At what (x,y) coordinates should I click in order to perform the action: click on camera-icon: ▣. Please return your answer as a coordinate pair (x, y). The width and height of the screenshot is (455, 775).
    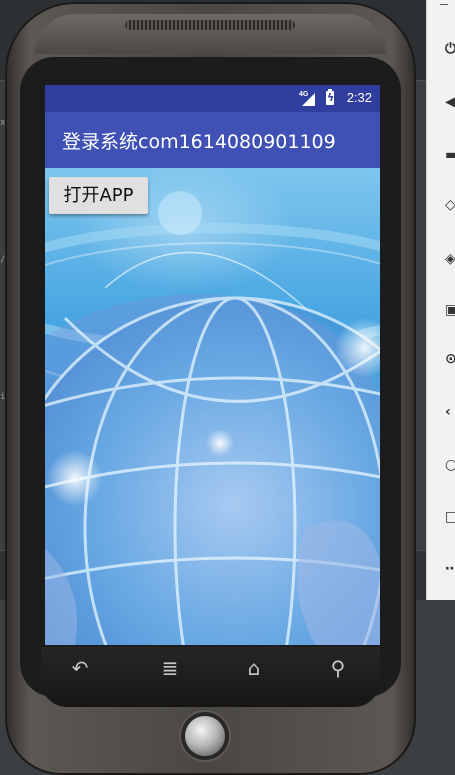
    Looking at the image, I should click on (450, 310).